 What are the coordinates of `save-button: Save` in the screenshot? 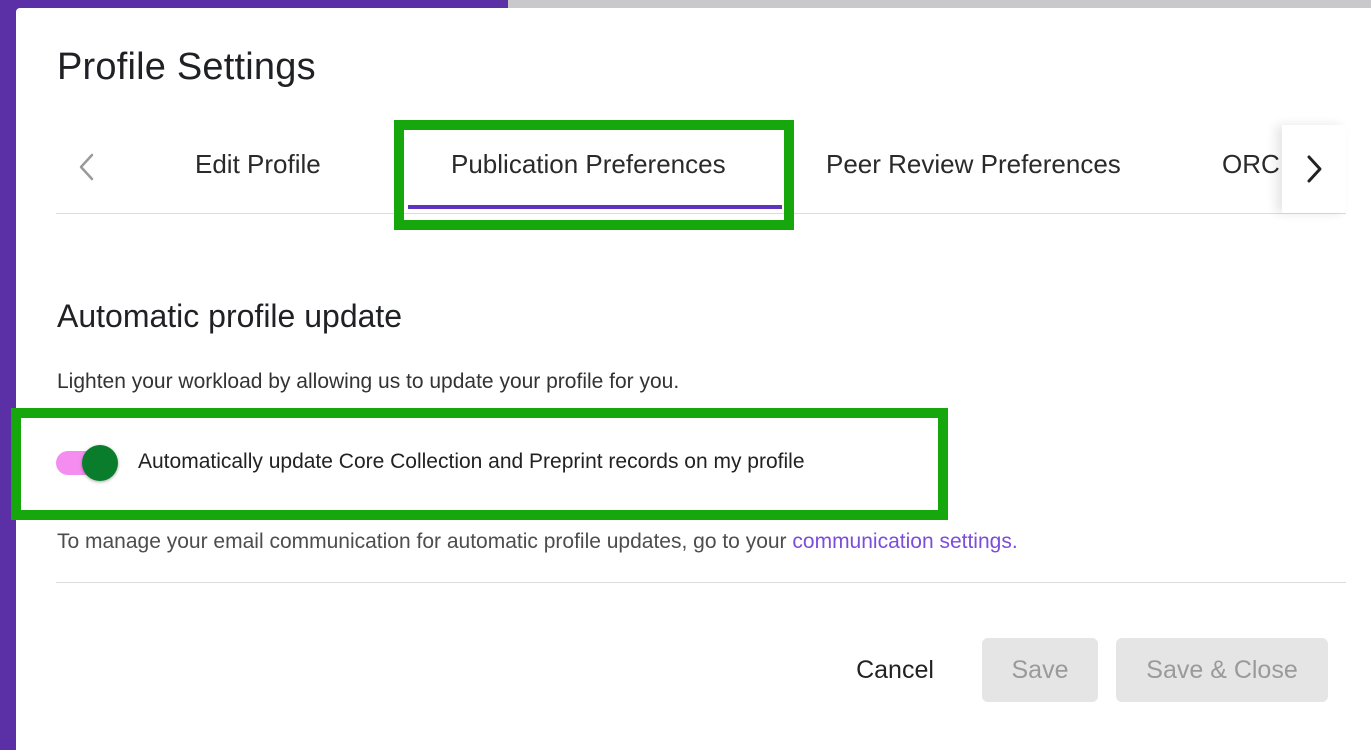 It's located at (1040, 670).